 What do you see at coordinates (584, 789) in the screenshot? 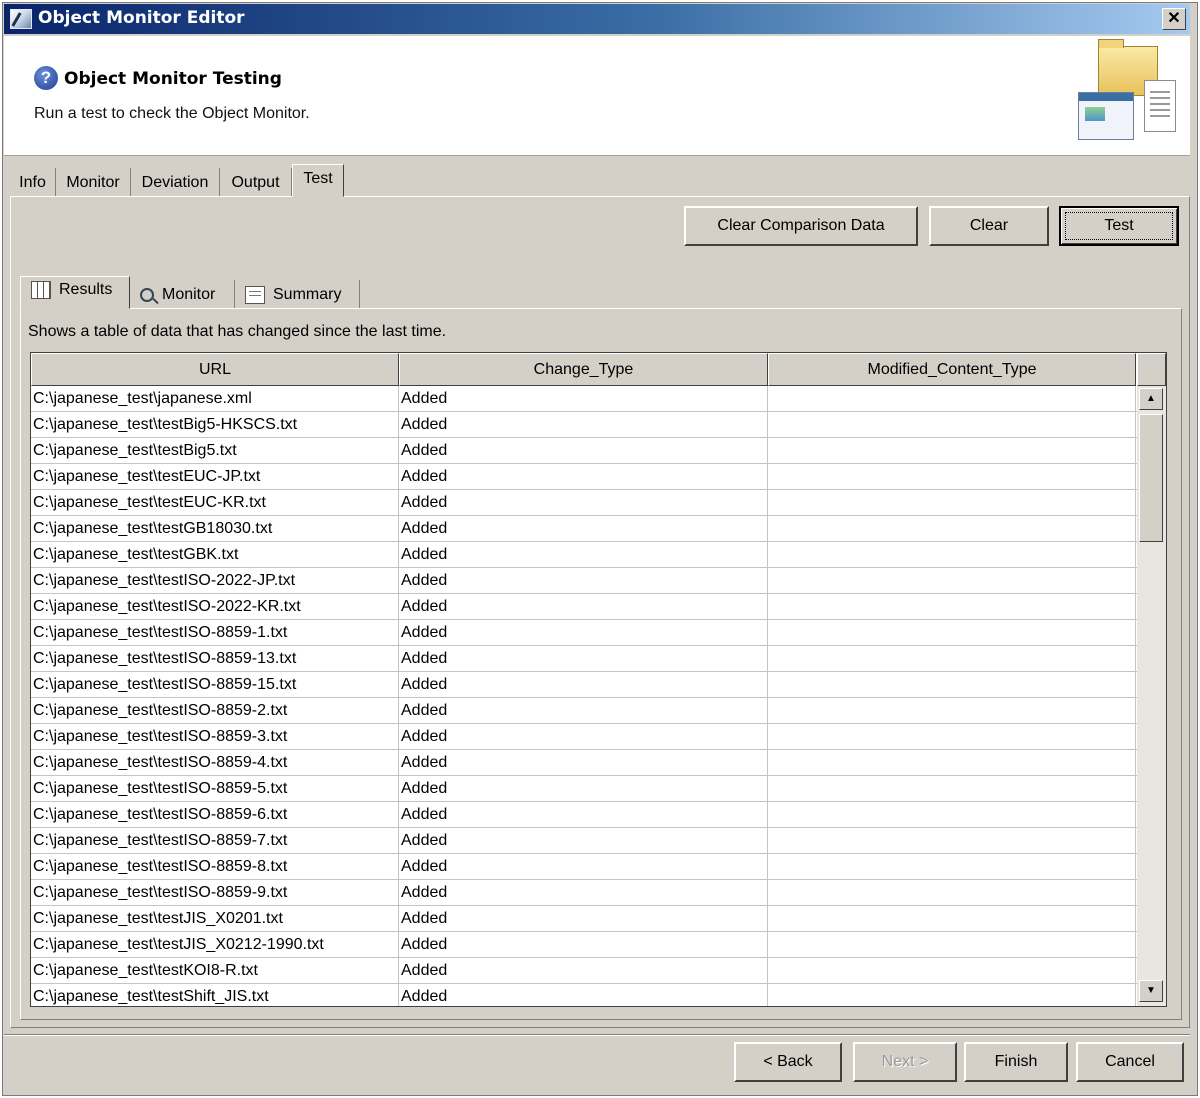
I see `table-row: C:\japanese_test\testISO-8859-5.txt Added` at bounding box center [584, 789].